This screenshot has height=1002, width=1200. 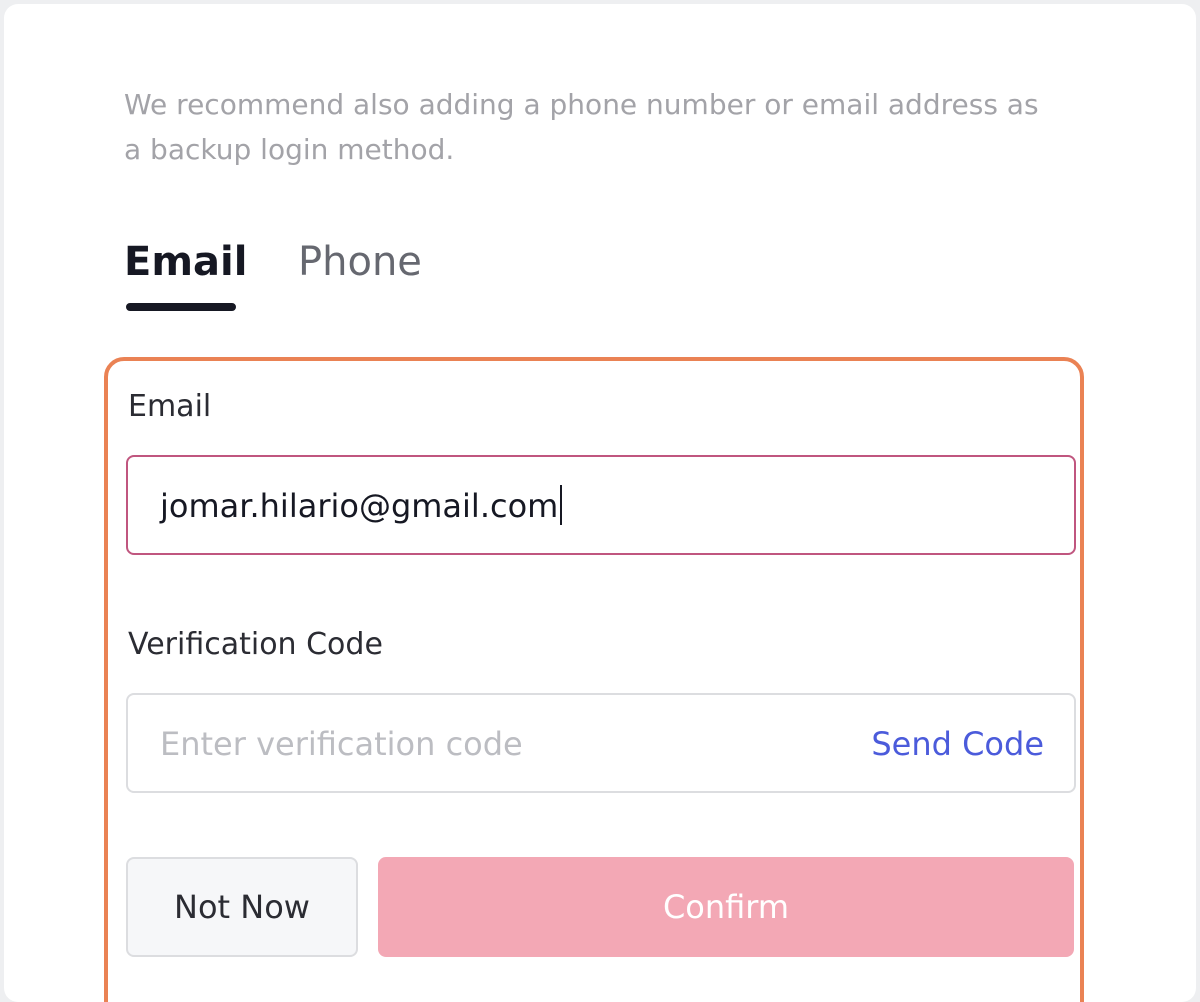 What do you see at coordinates (185, 262) in the screenshot?
I see `tab-email: Email` at bounding box center [185, 262].